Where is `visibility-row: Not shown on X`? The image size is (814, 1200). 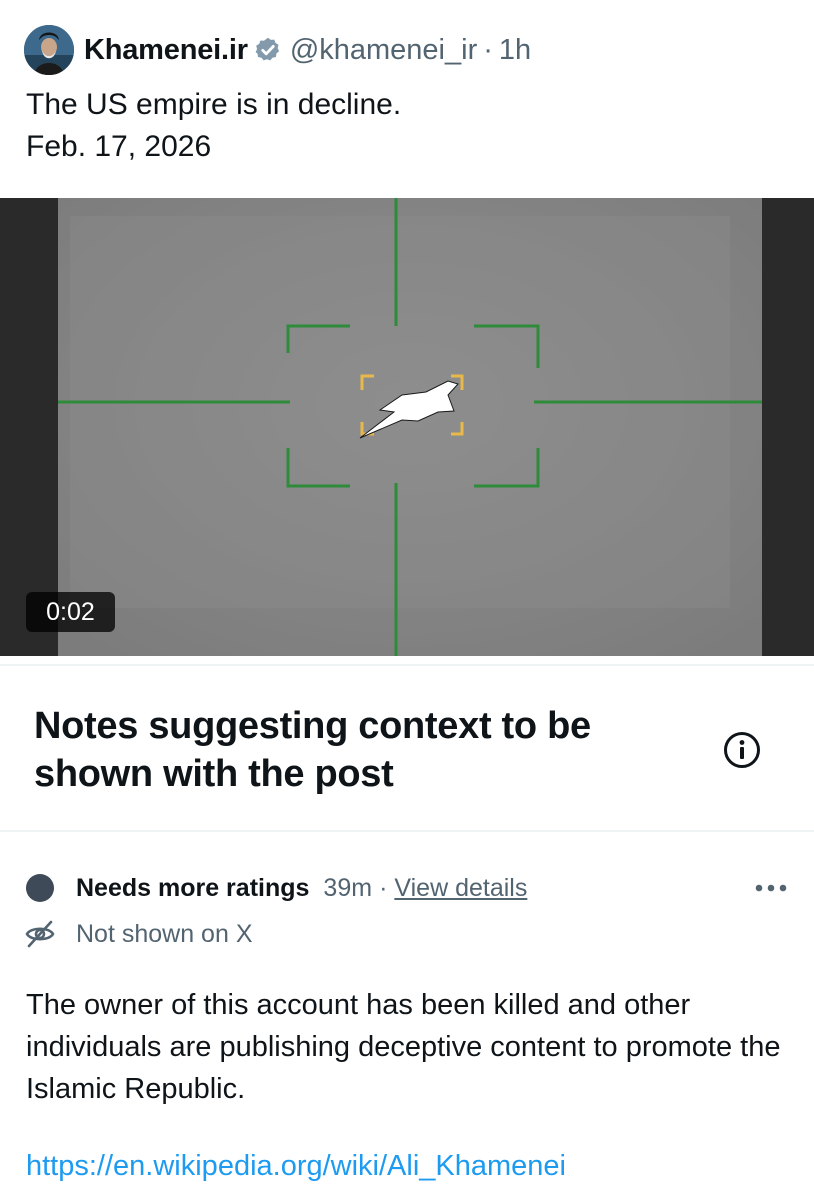 visibility-row: Not shown on X is located at coordinates (138, 934).